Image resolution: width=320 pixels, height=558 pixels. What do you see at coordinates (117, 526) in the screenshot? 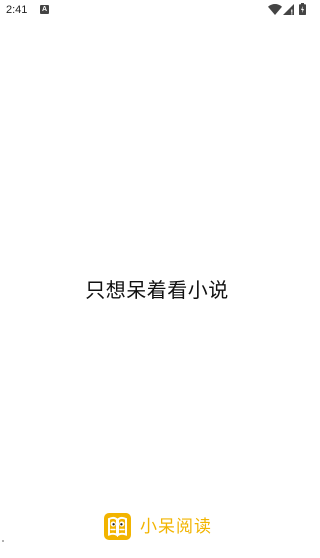
I see `book-logo-icon` at bounding box center [117, 526].